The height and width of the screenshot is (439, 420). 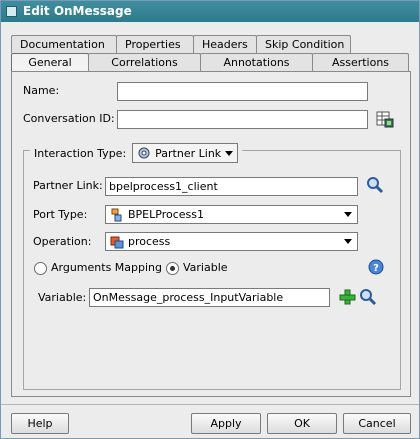 I want to click on cancel-button: Cancel, so click(x=377, y=423).